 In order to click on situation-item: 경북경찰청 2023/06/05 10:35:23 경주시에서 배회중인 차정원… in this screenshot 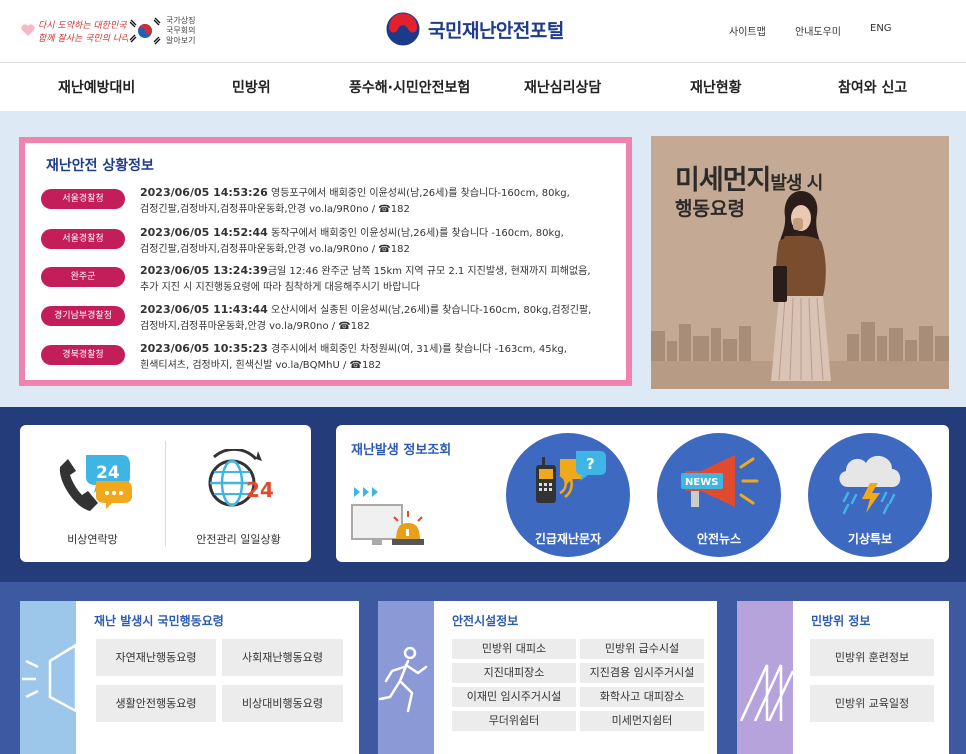, I will do `click(331, 359)`.